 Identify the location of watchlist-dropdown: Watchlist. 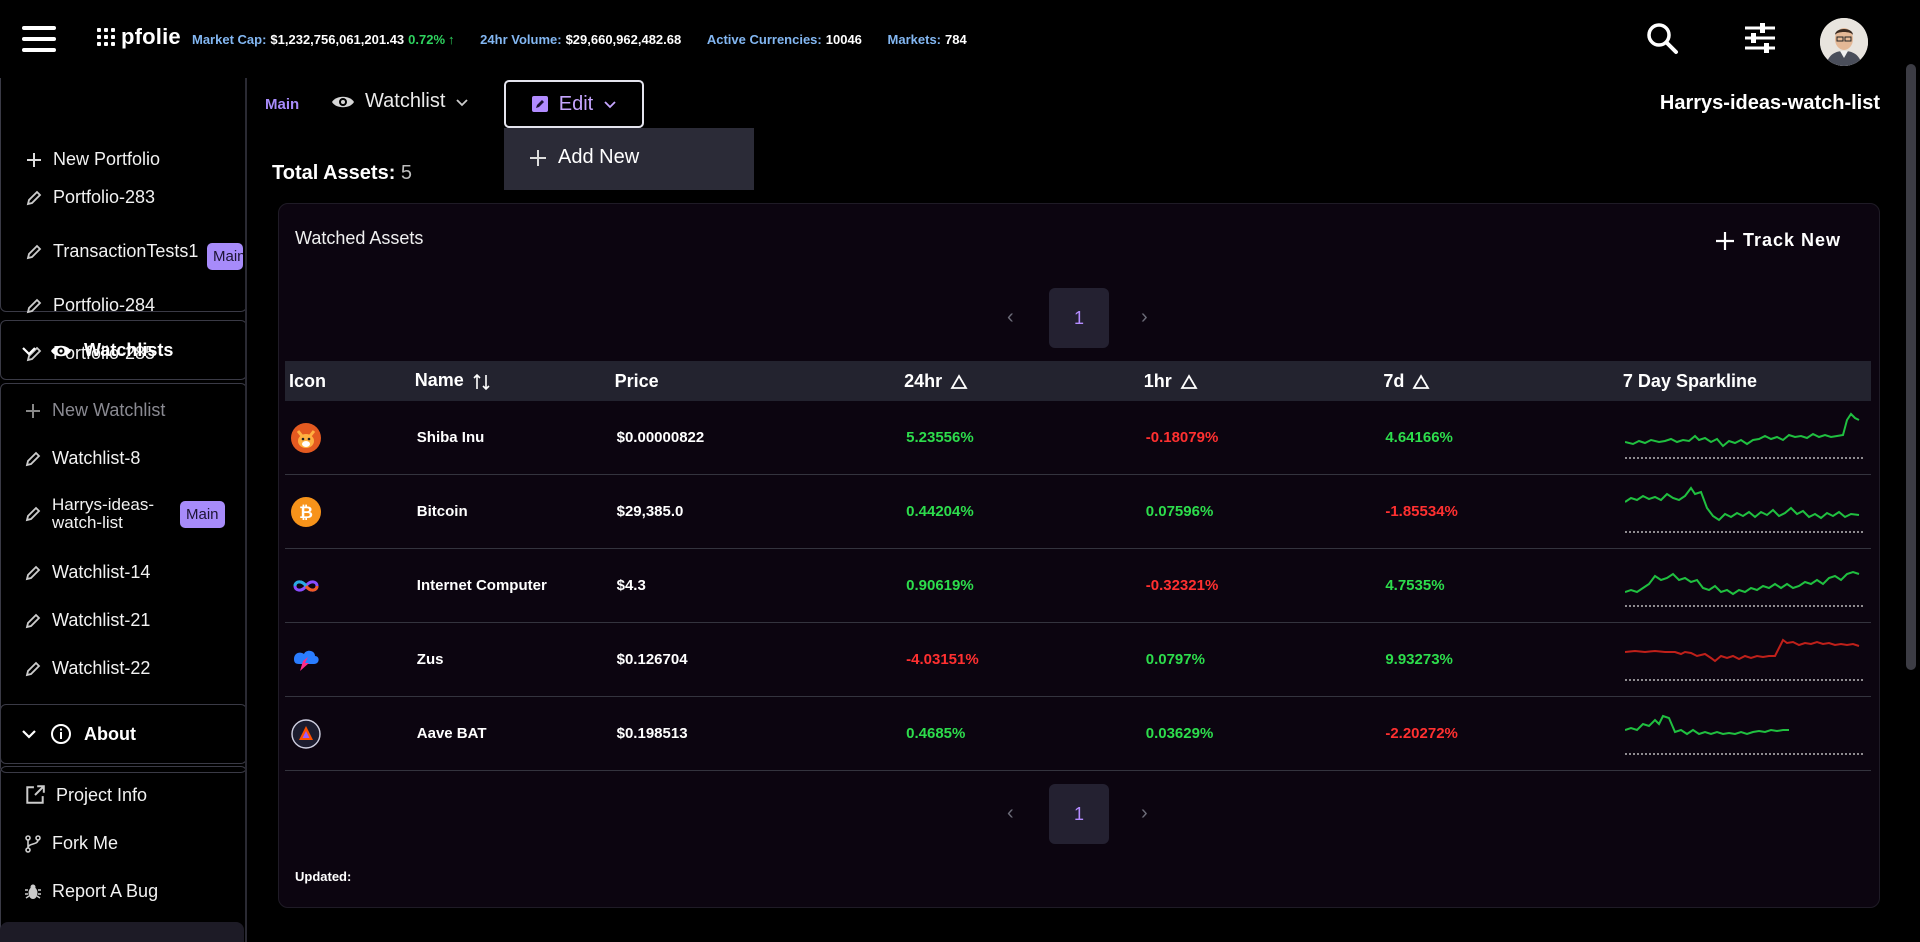
(400, 101).